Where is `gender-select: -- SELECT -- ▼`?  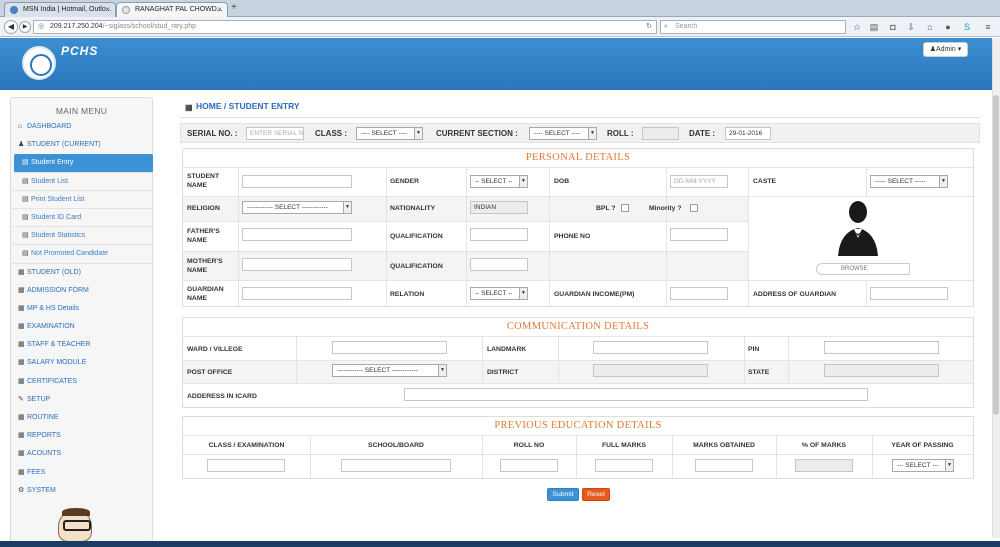 gender-select: -- SELECT -- ▼ is located at coordinates (499, 181).